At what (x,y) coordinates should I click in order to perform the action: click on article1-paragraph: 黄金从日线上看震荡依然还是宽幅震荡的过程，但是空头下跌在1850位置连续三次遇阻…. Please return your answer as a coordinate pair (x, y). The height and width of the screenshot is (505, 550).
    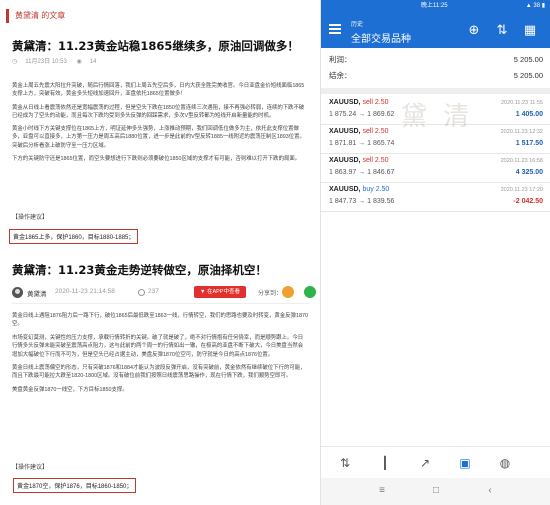
    Looking at the image, I should click on (158, 111).